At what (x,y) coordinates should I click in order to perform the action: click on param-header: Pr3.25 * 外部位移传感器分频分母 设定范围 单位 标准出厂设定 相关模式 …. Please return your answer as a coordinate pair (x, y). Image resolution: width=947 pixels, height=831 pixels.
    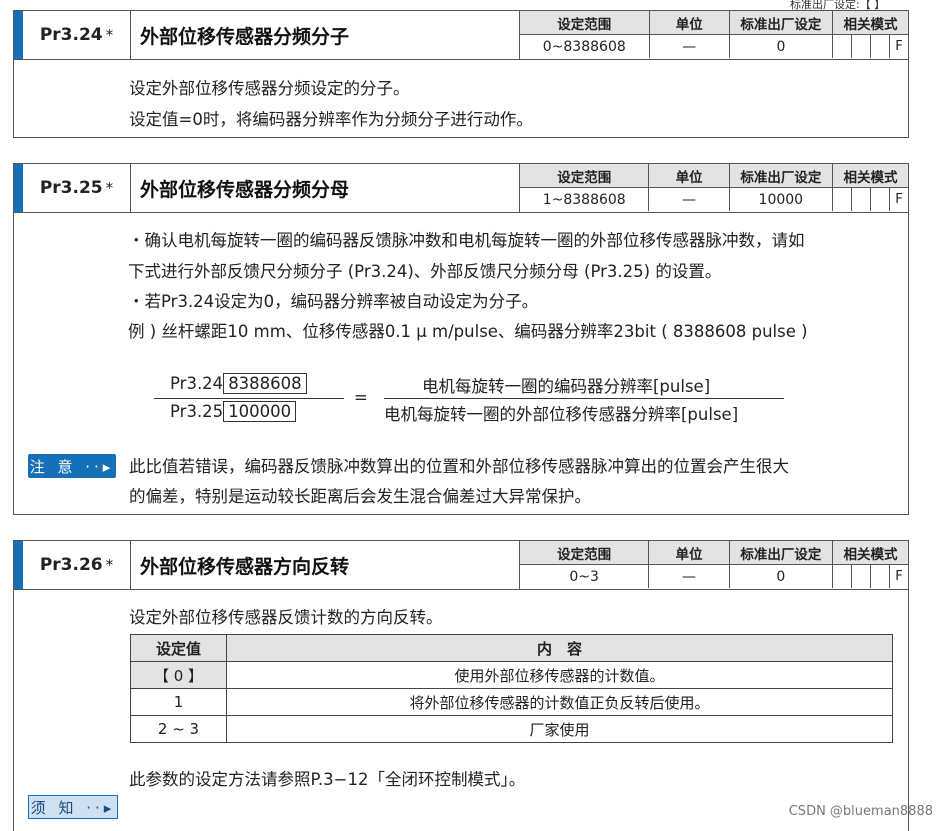
    Looking at the image, I should click on (461, 188).